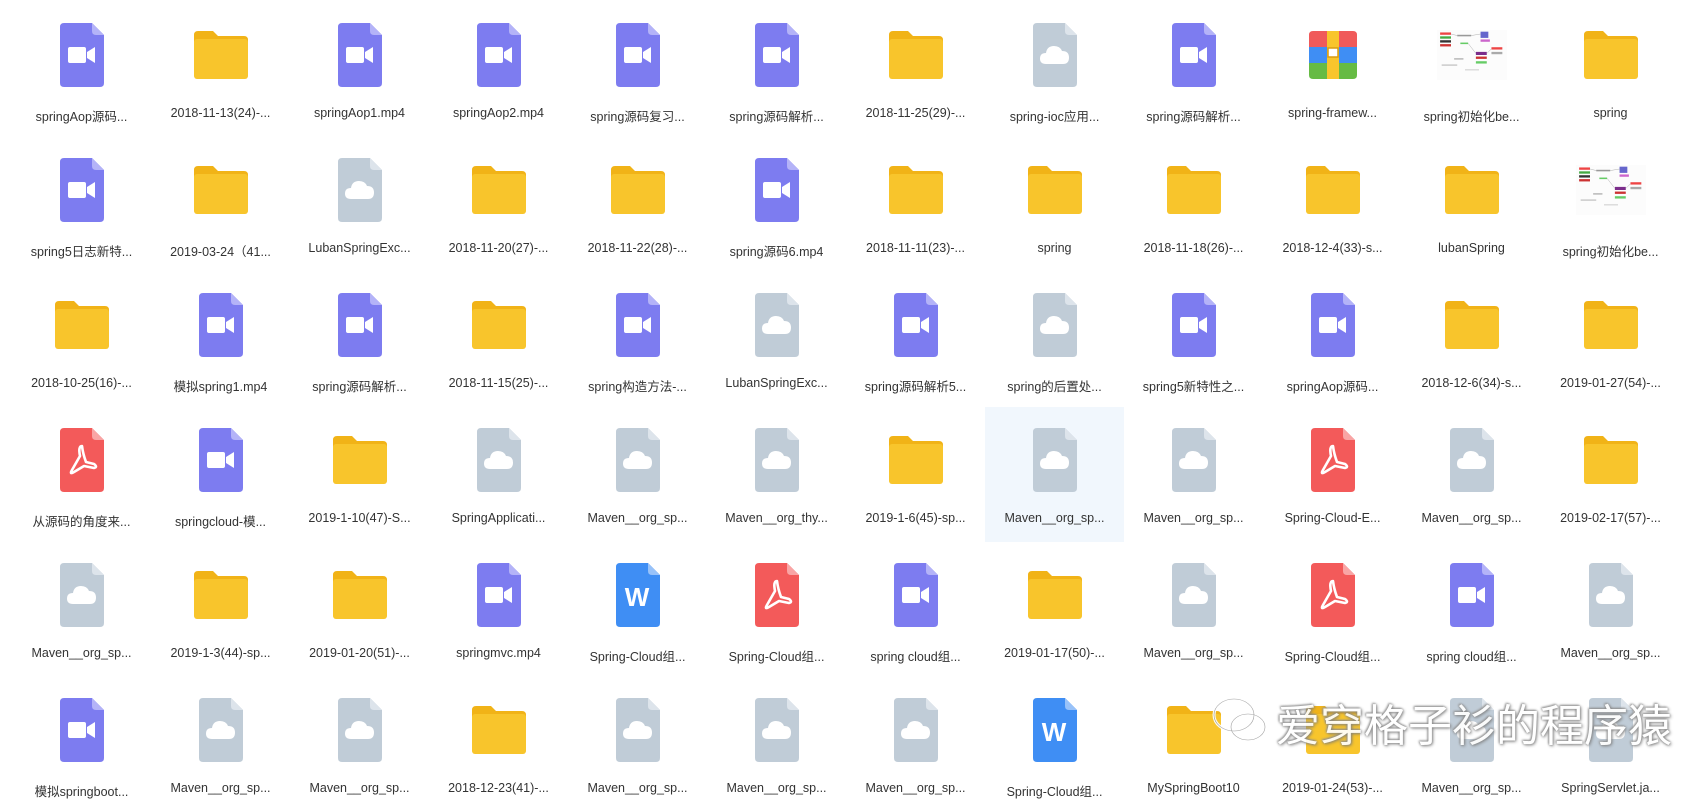  Describe the element at coordinates (1055, 730) in the screenshot. I see `word-file-icon: W` at that location.